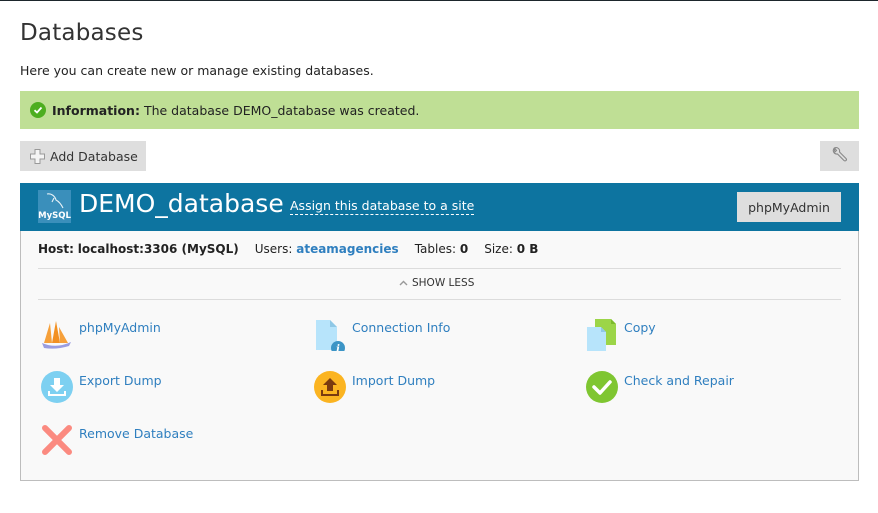 Image resolution: width=878 pixels, height=513 pixels. Describe the element at coordinates (54, 206) in the screenshot. I see `mysql-logo-icon: MySQL` at that location.